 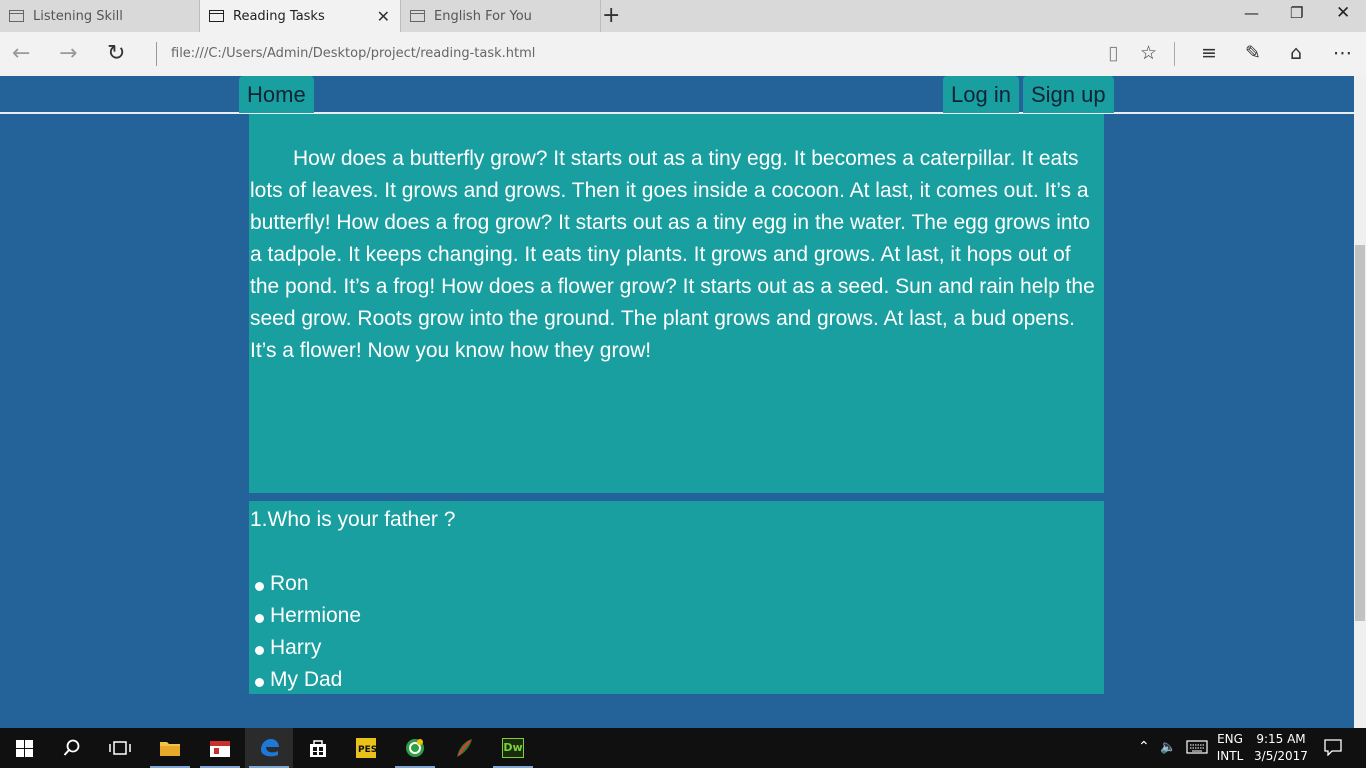 I want to click on keyboard-layout: INTL, so click(x=1230, y=756).